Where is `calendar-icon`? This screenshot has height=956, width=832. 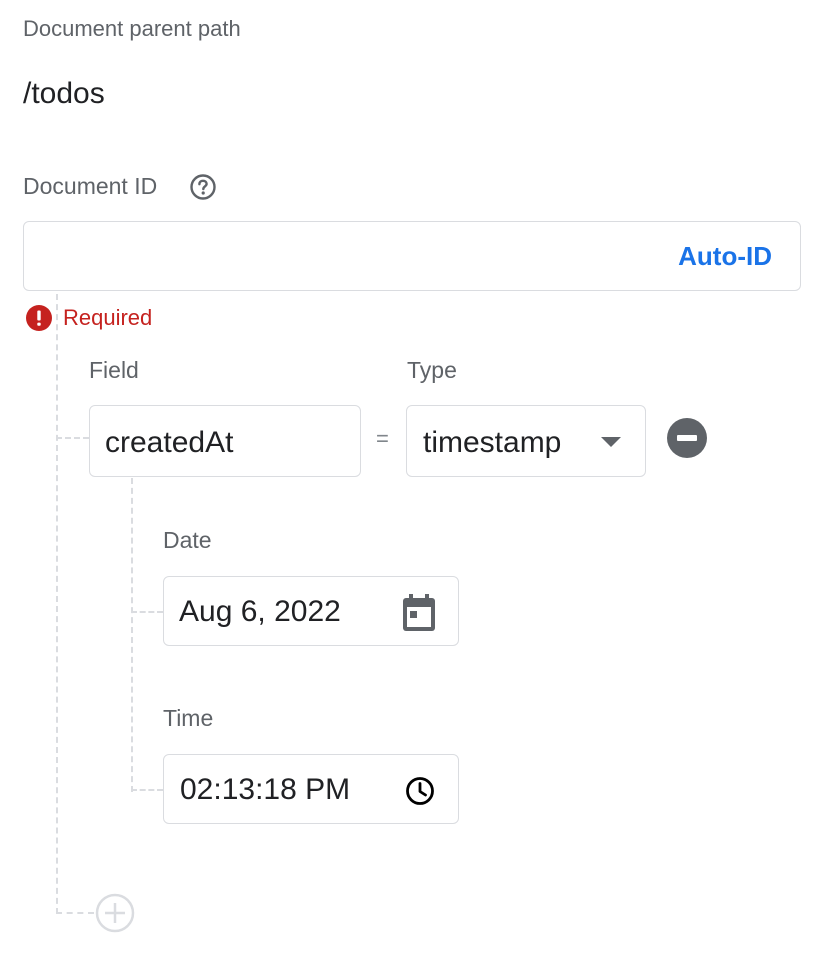 calendar-icon is located at coordinates (419, 613).